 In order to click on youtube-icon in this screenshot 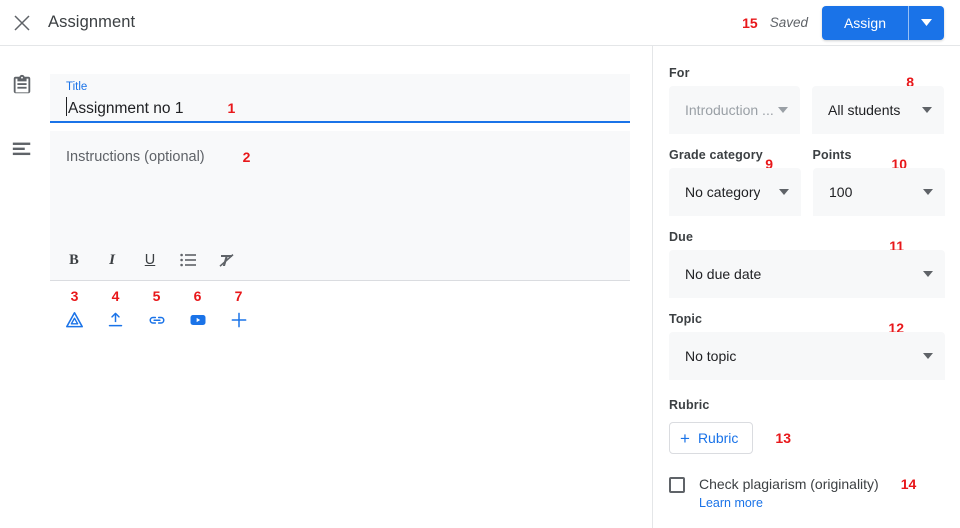, I will do `click(197, 320)`.